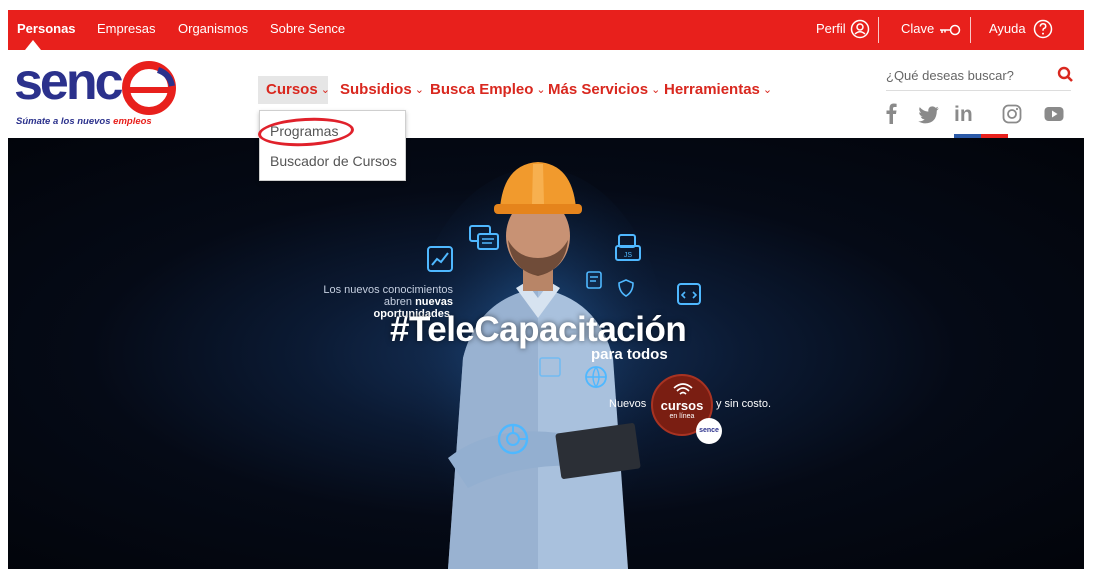 This screenshot has height=569, width=1093. Describe the element at coordinates (917, 28) in the screenshot. I see `clave-link: Clave` at that location.